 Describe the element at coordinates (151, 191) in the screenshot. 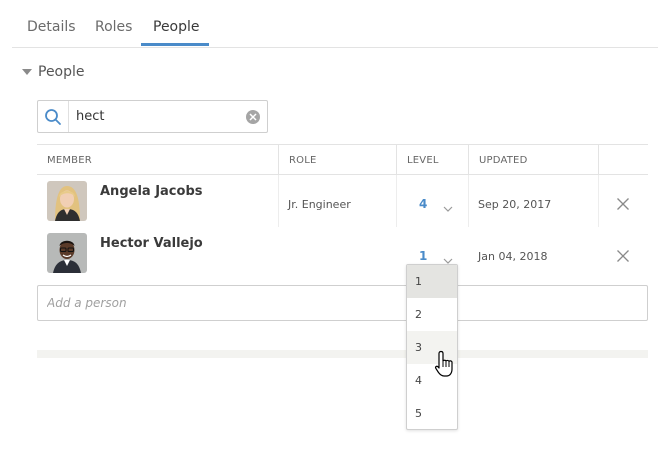

I see `member-name: Angela Jacobs` at that location.